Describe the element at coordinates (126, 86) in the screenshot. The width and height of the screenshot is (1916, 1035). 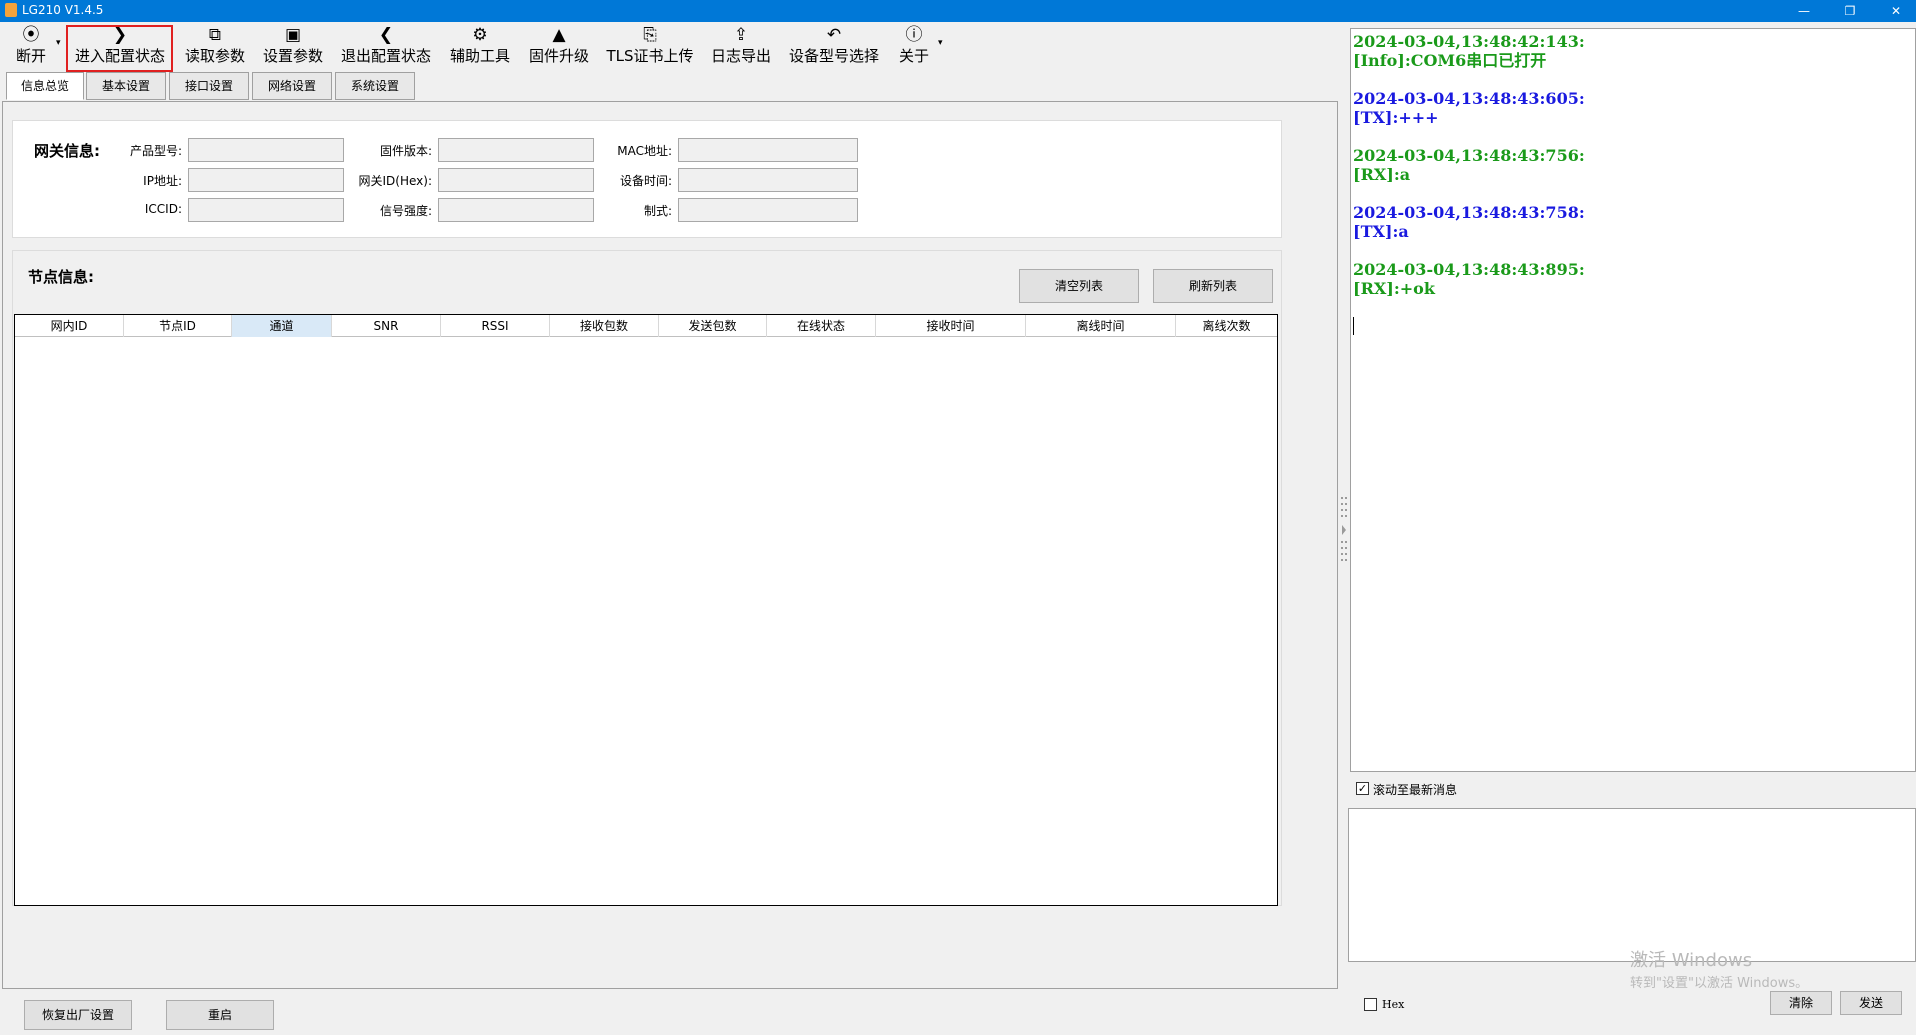
I see `tab-basic-settings: 基本设置` at that location.